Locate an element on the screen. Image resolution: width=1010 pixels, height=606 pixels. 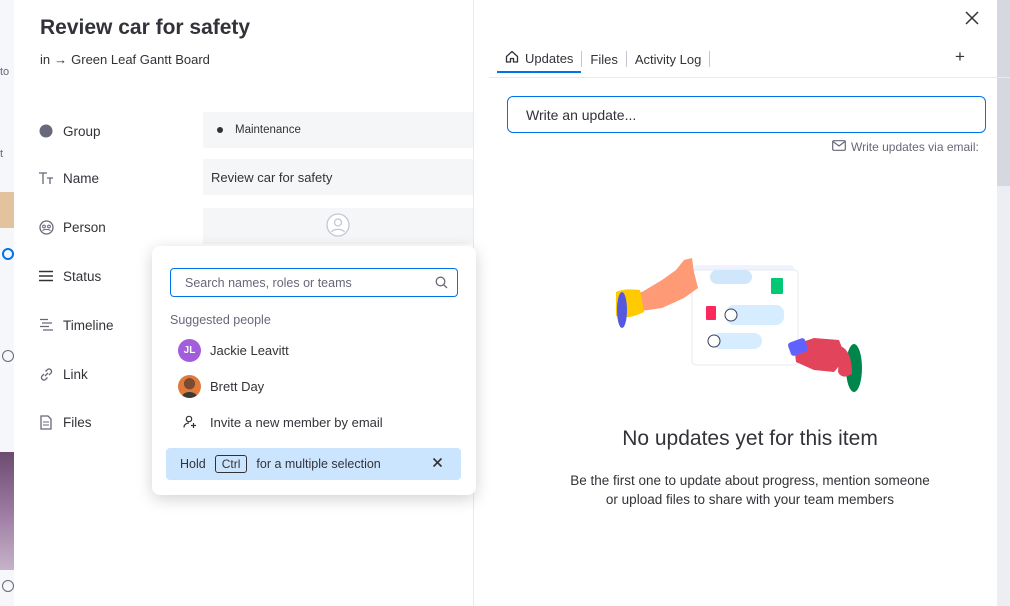
tab-updates: Updates is located at coordinates (539, 59).